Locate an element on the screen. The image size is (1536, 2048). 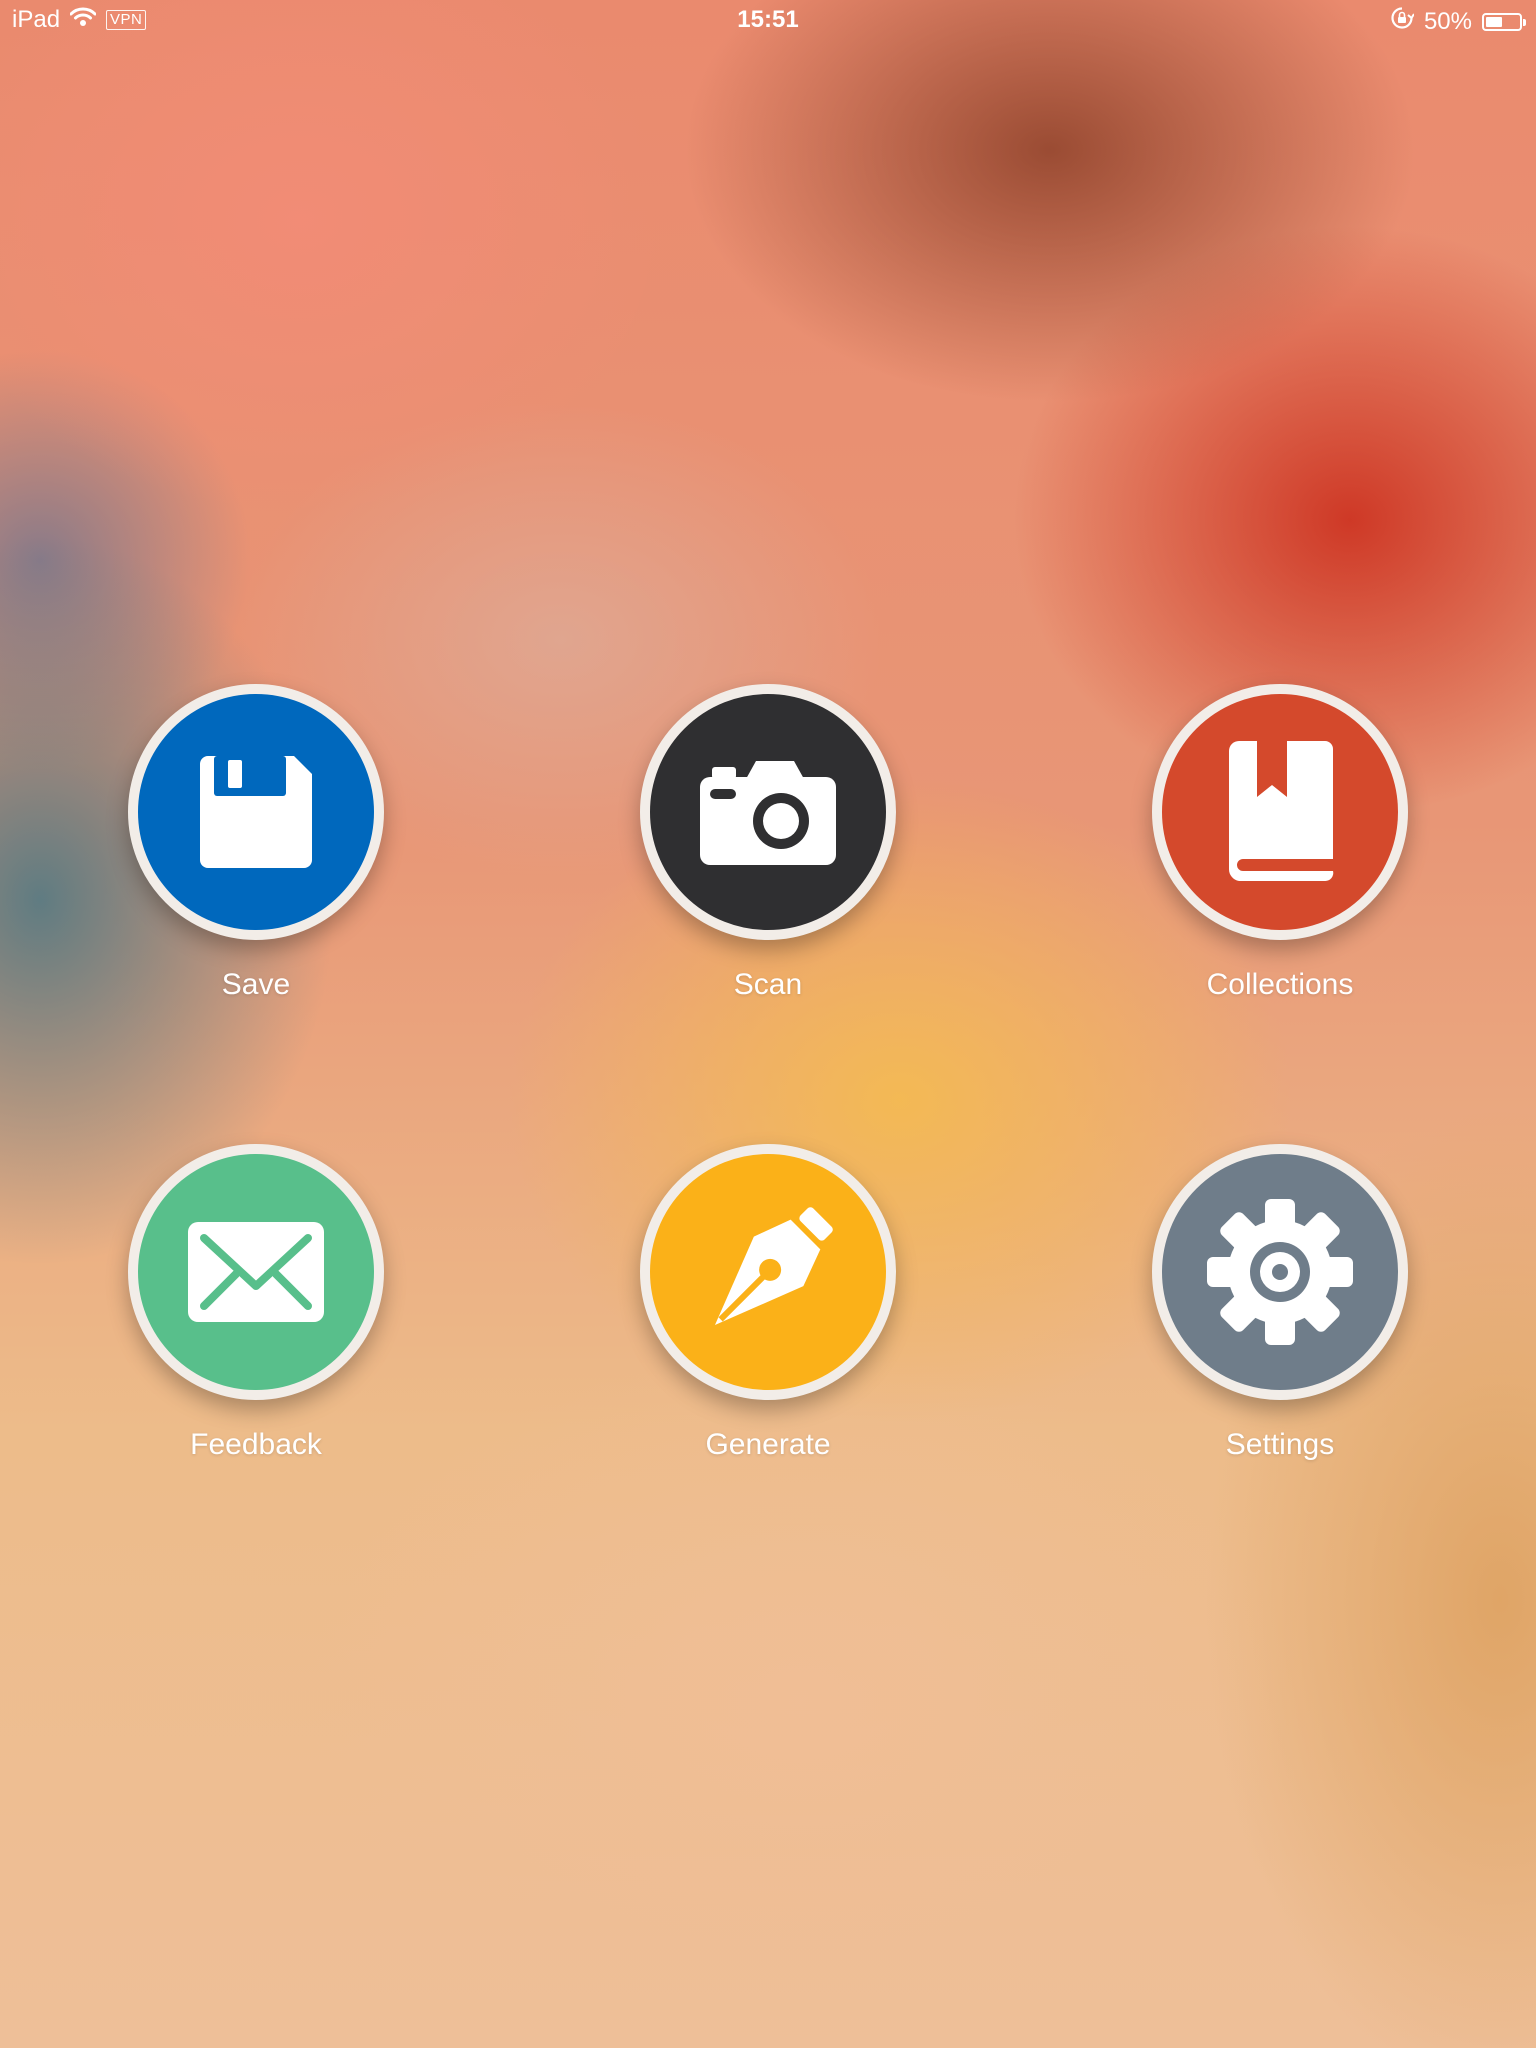
status-right: 50% is located at coordinates (1458, 21).